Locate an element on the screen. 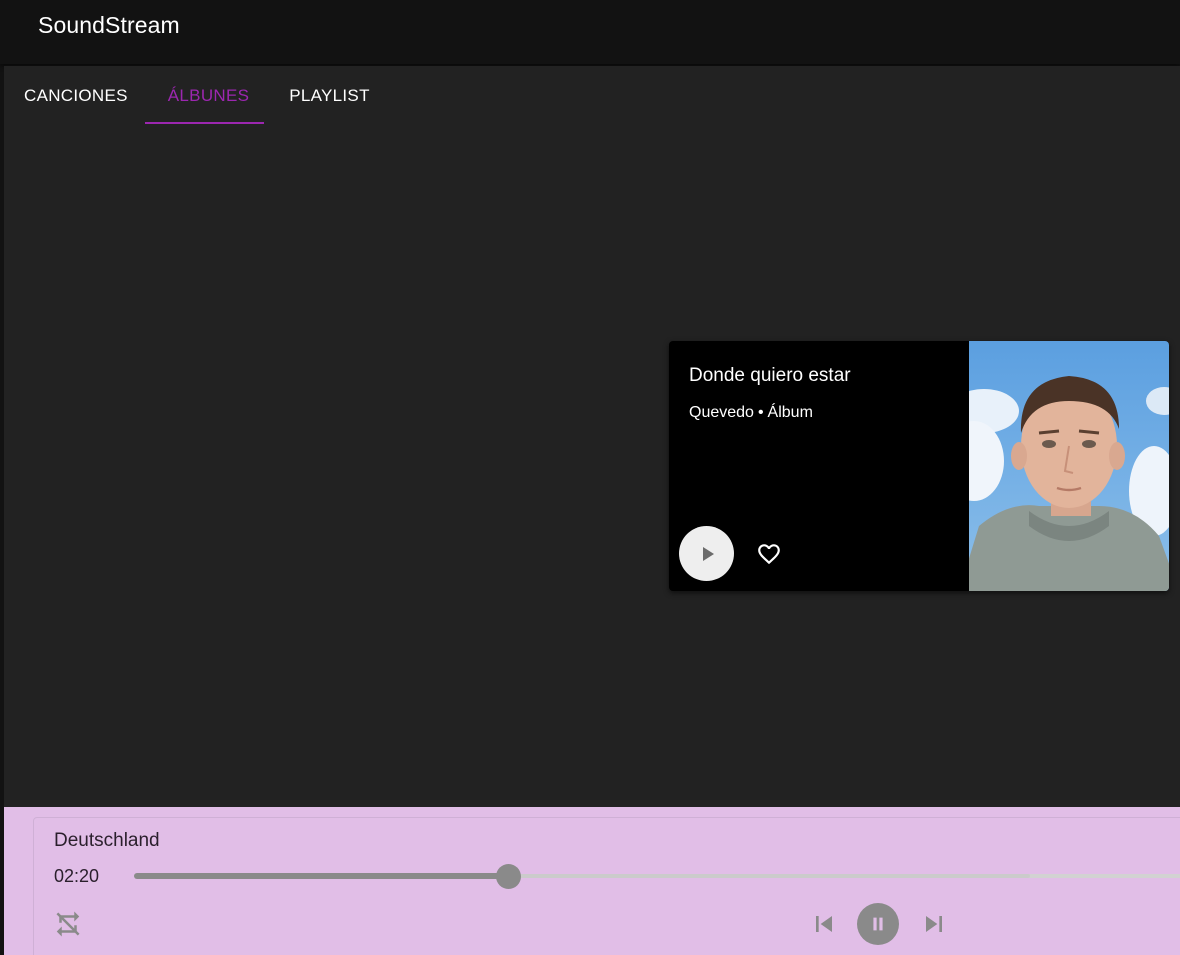 Image resolution: width=1180 pixels, height=955 pixels. repeat-button is located at coordinates (68, 924).